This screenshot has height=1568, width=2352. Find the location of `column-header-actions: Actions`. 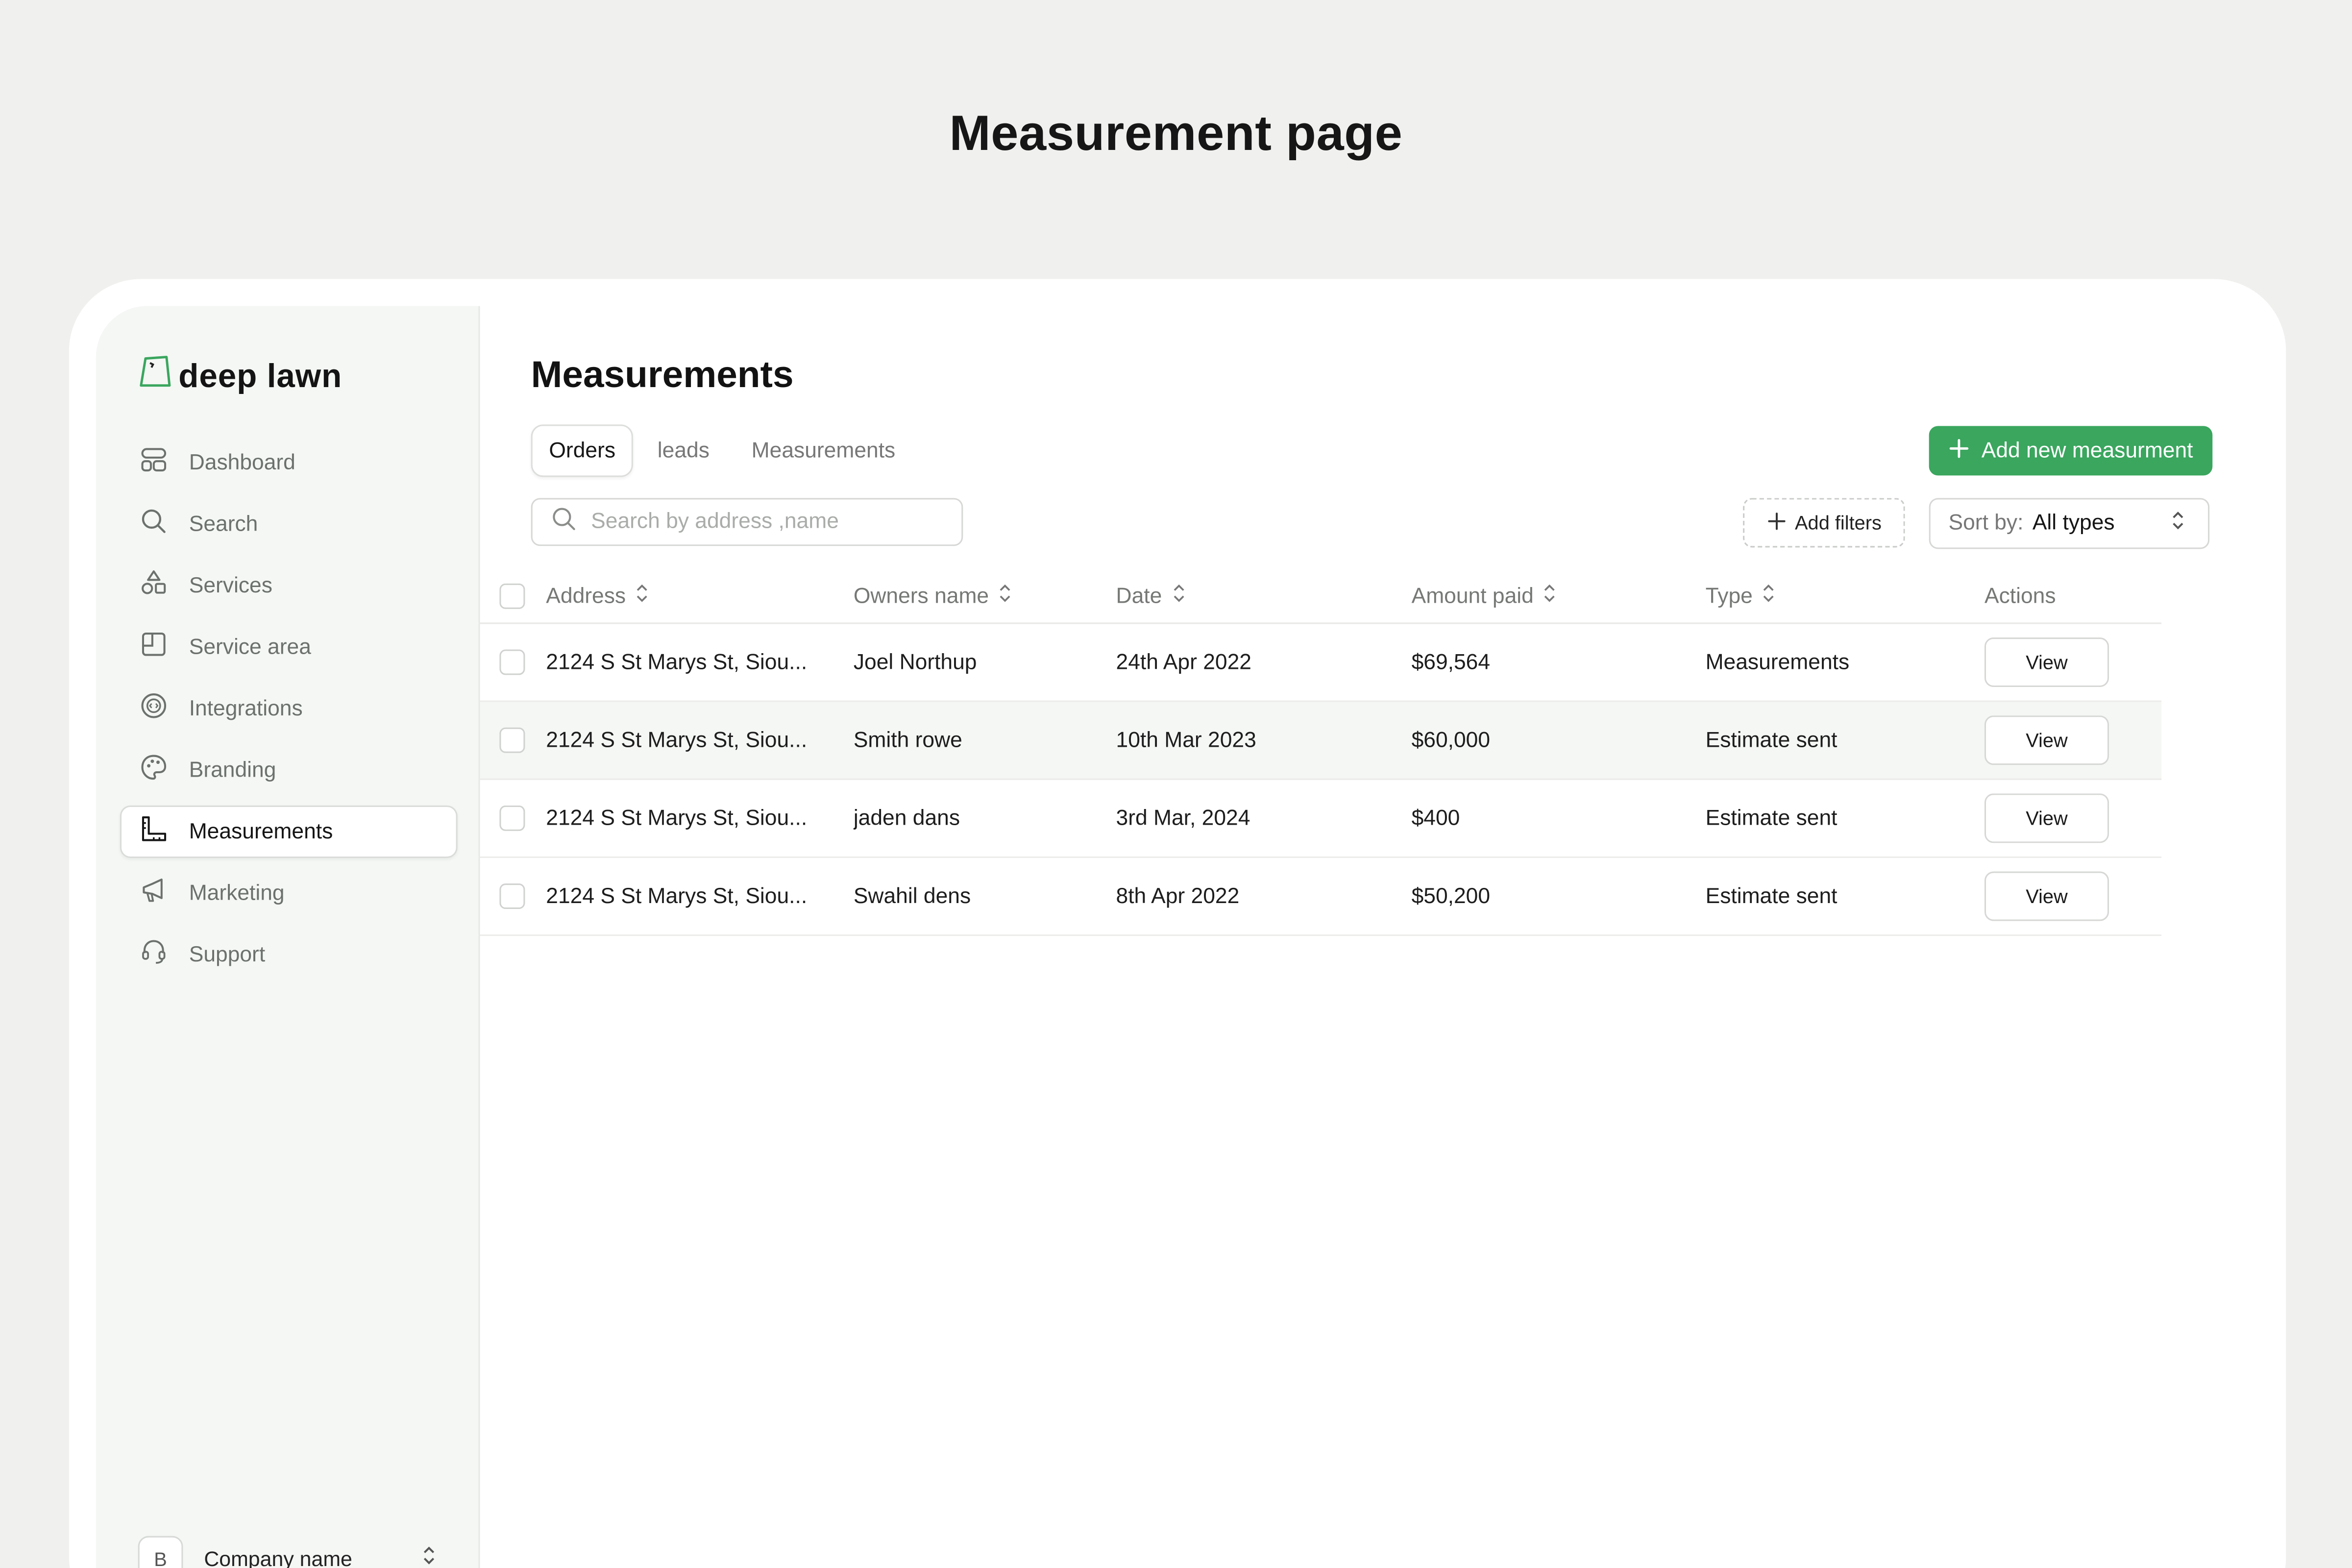

column-header-actions: Actions is located at coordinates (2072, 596).